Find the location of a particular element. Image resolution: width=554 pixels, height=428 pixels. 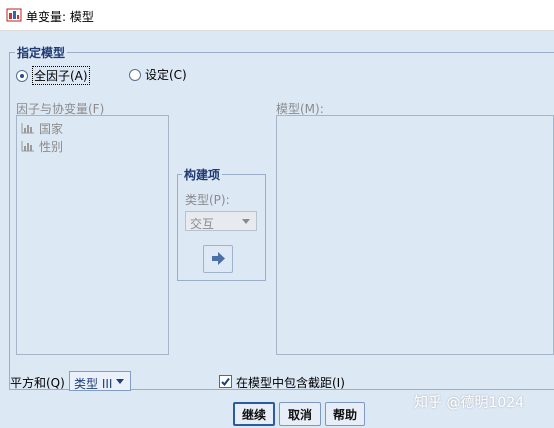

move-term-button is located at coordinates (218, 259).